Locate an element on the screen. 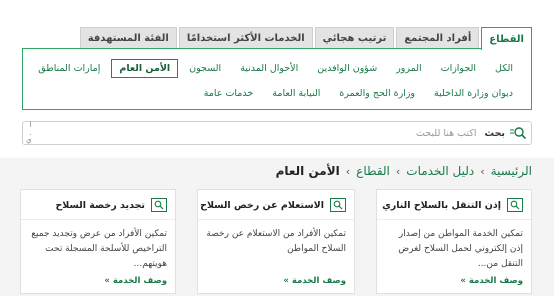  side-marks: ا . ي is located at coordinates (29, 132).